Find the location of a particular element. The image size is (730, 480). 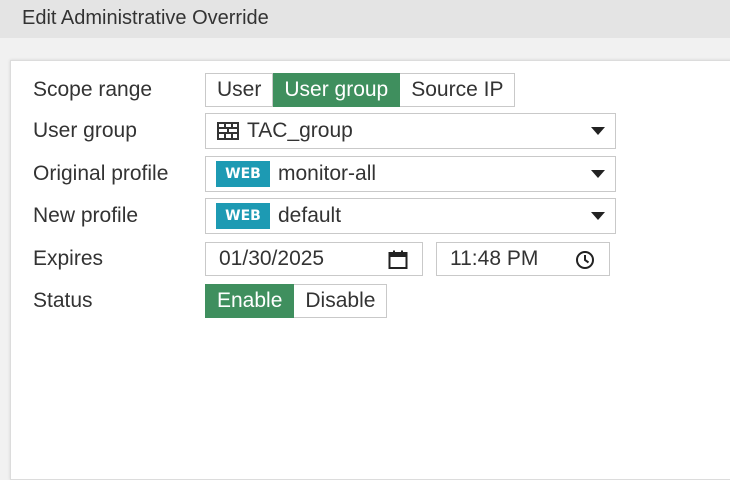

new-profile-label: New profile is located at coordinates (86, 215).